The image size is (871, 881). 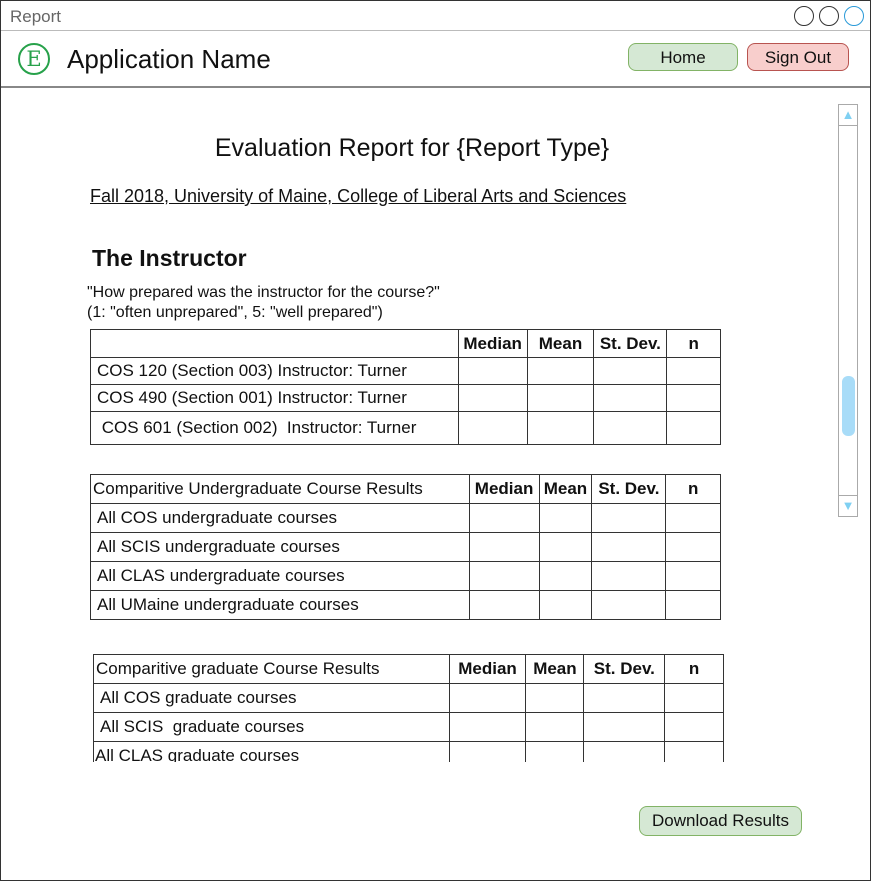 I want to click on row-label: COS 601 (Section 002) Instructor: Turner, so click(x=274, y=428).